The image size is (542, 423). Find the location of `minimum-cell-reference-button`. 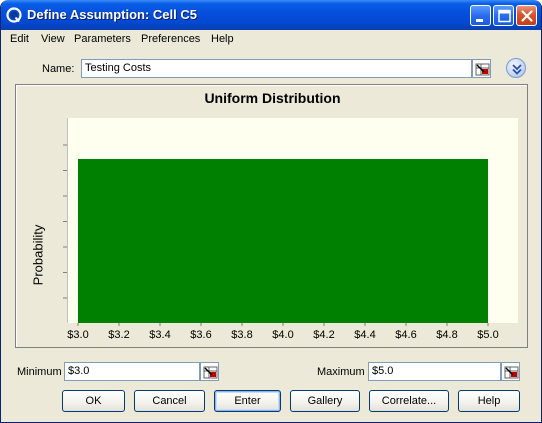

minimum-cell-reference-button is located at coordinates (209, 371).